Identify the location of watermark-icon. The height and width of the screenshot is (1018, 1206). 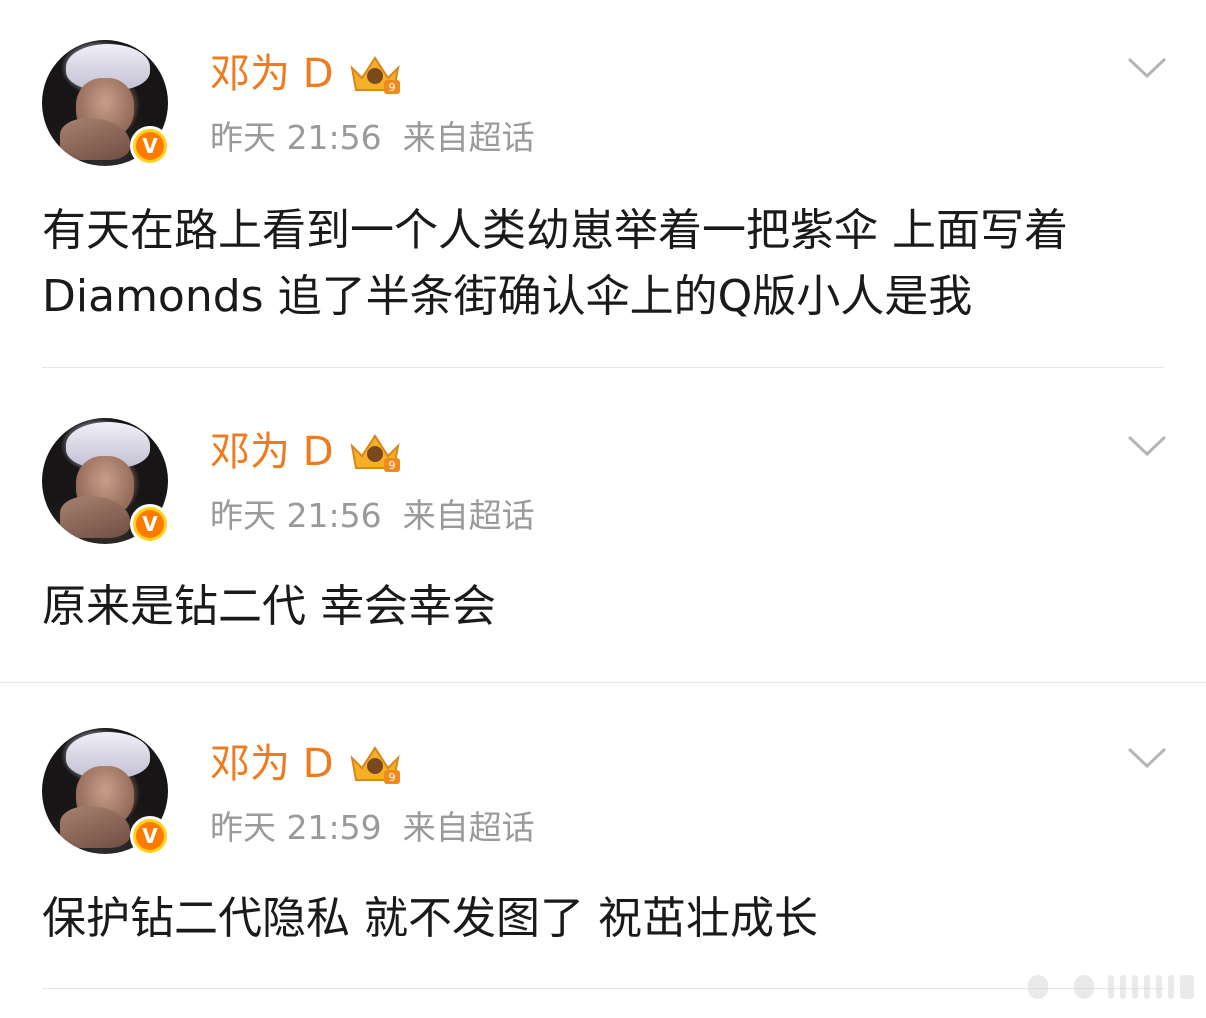
(1111, 987).